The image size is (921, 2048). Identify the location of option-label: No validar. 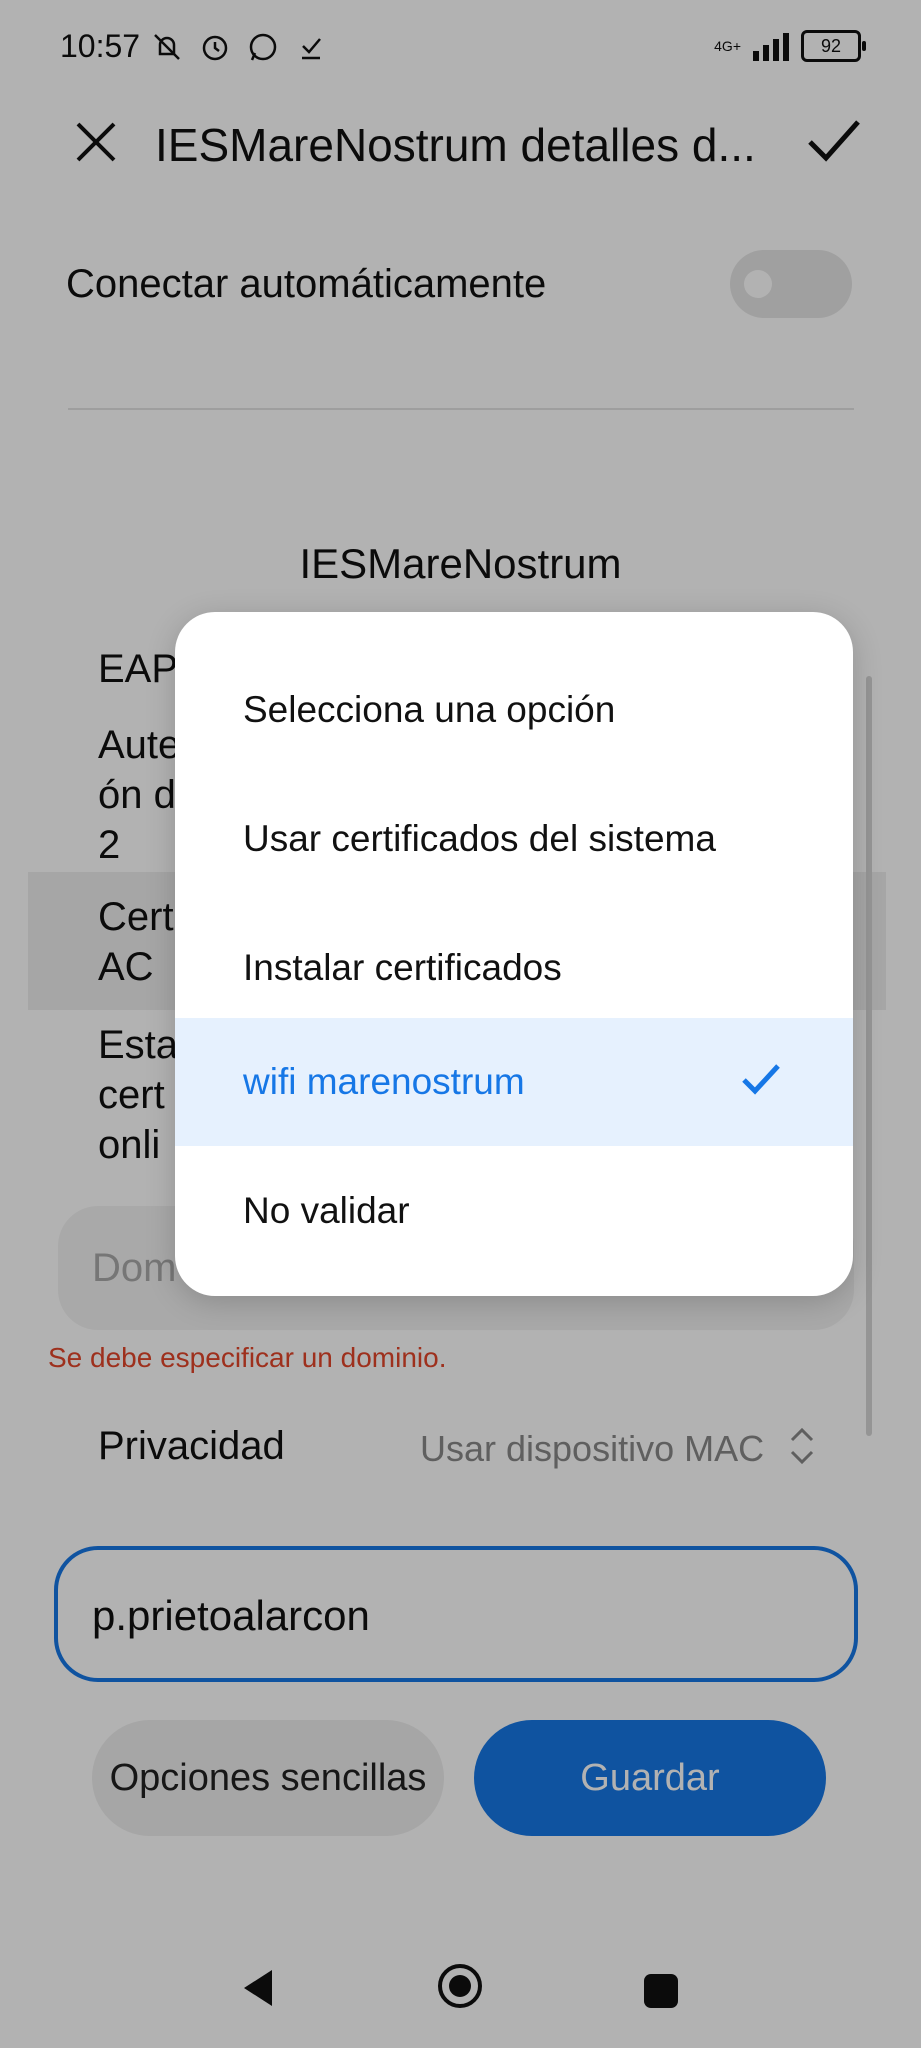
(326, 1210).